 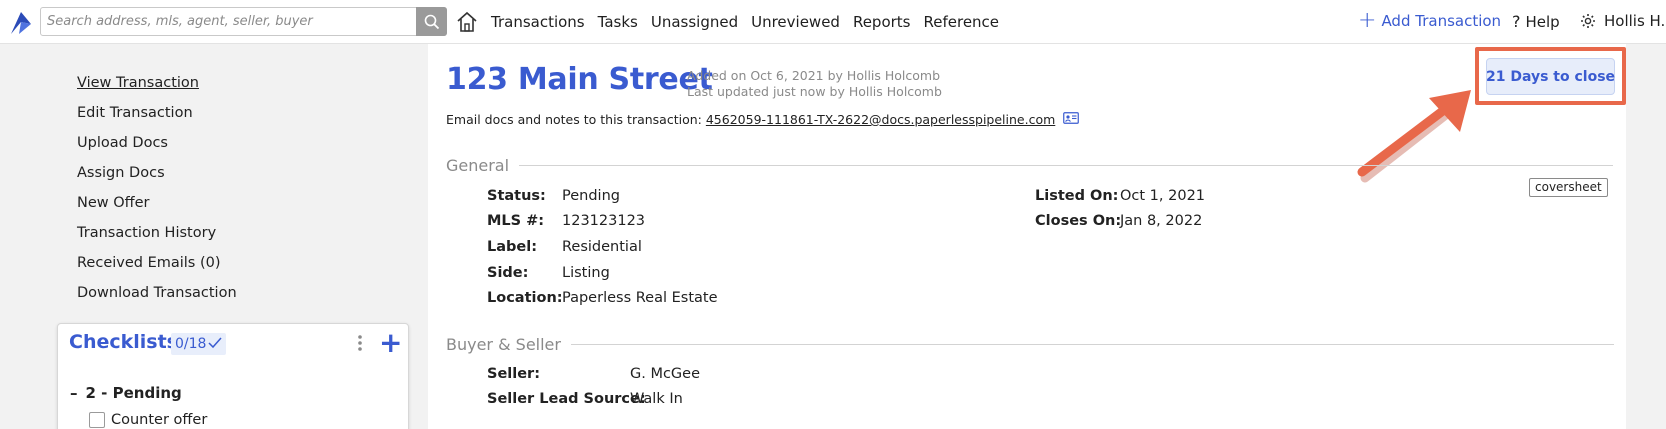 I want to click on home-icon, so click(x=467, y=22).